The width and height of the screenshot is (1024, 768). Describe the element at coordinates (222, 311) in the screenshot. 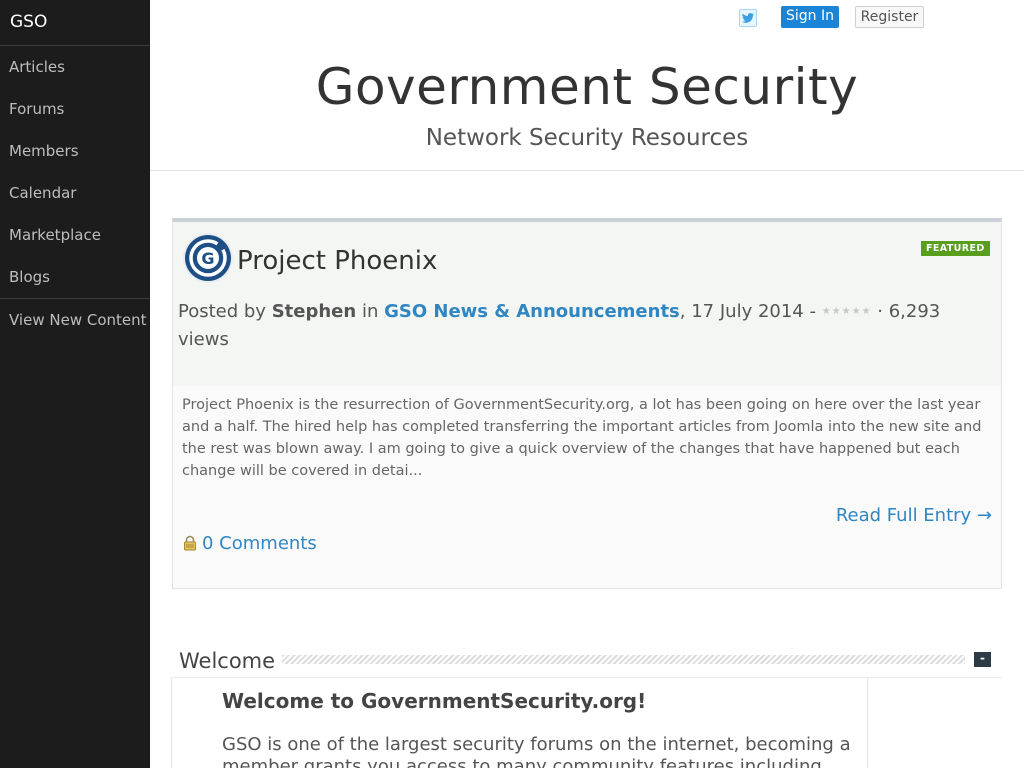

I see `posted-by-label: Posted by` at that location.